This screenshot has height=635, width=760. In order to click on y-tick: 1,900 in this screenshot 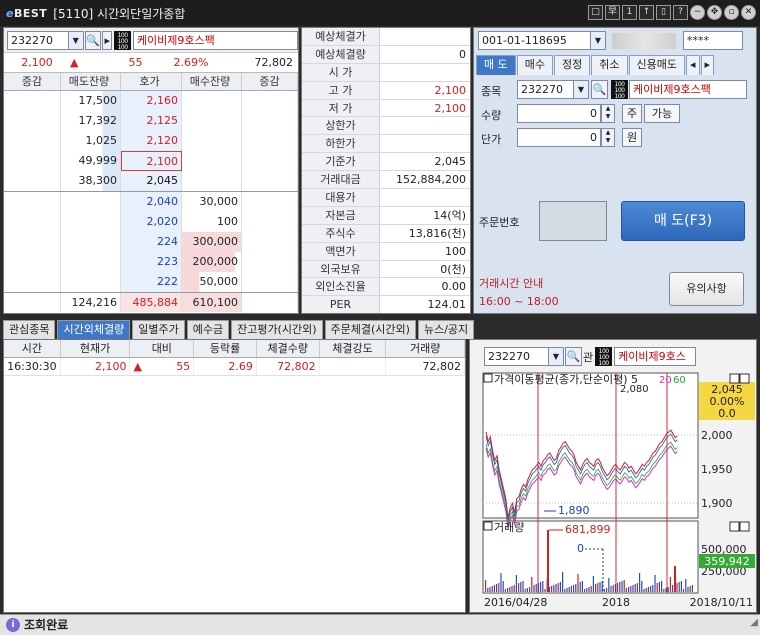, I will do `click(717, 503)`.